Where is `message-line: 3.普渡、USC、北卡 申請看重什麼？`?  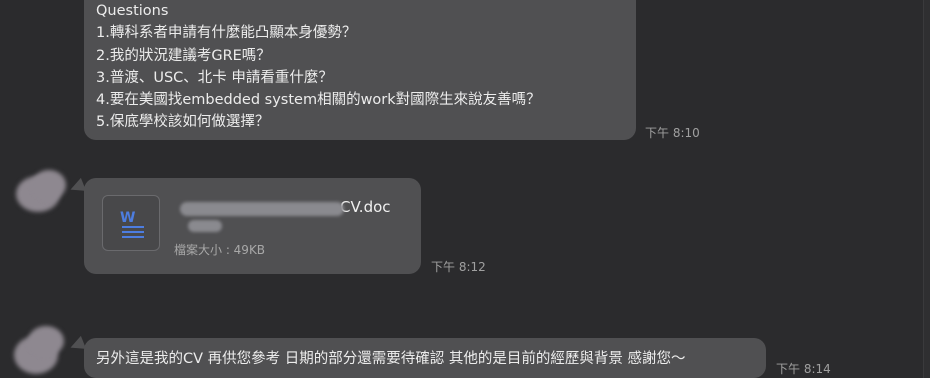
message-line: 3.普渡、USC、北卡 申請看重什麼？ is located at coordinates (214, 77).